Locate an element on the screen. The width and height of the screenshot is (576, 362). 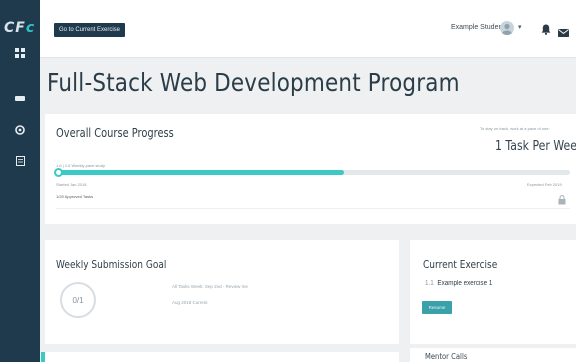
course-progress-title: Overall Course Progress is located at coordinates (115, 133).